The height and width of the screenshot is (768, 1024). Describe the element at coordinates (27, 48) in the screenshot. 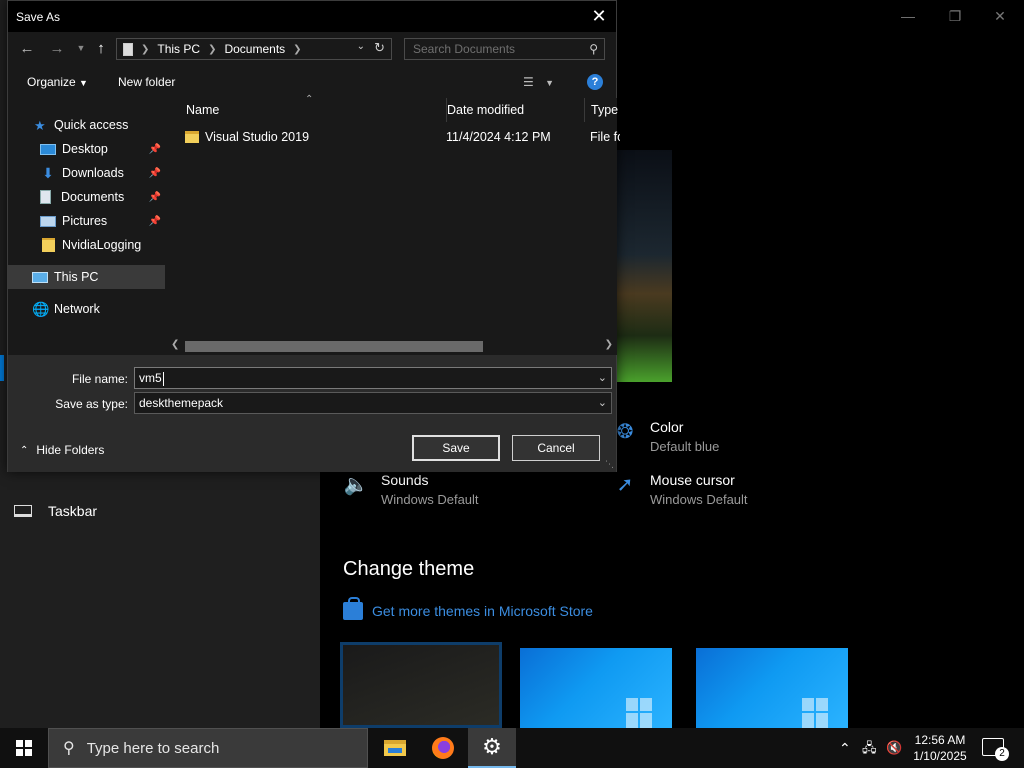

I see `back-arrow-icon: ←` at that location.